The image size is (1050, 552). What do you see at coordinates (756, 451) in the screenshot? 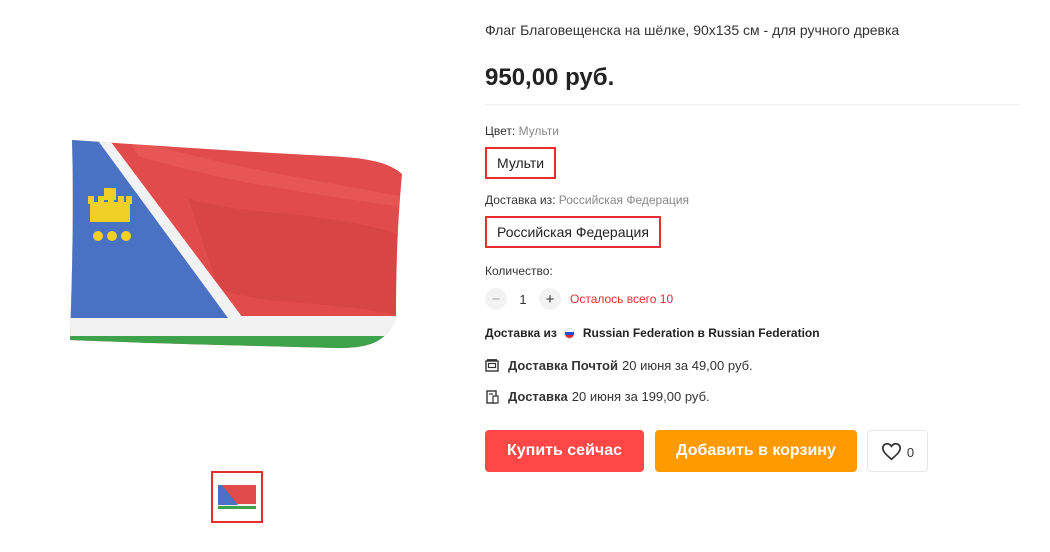
I see `add-to-cart-button: Добавить в корзину` at bounding box center [756, 451].